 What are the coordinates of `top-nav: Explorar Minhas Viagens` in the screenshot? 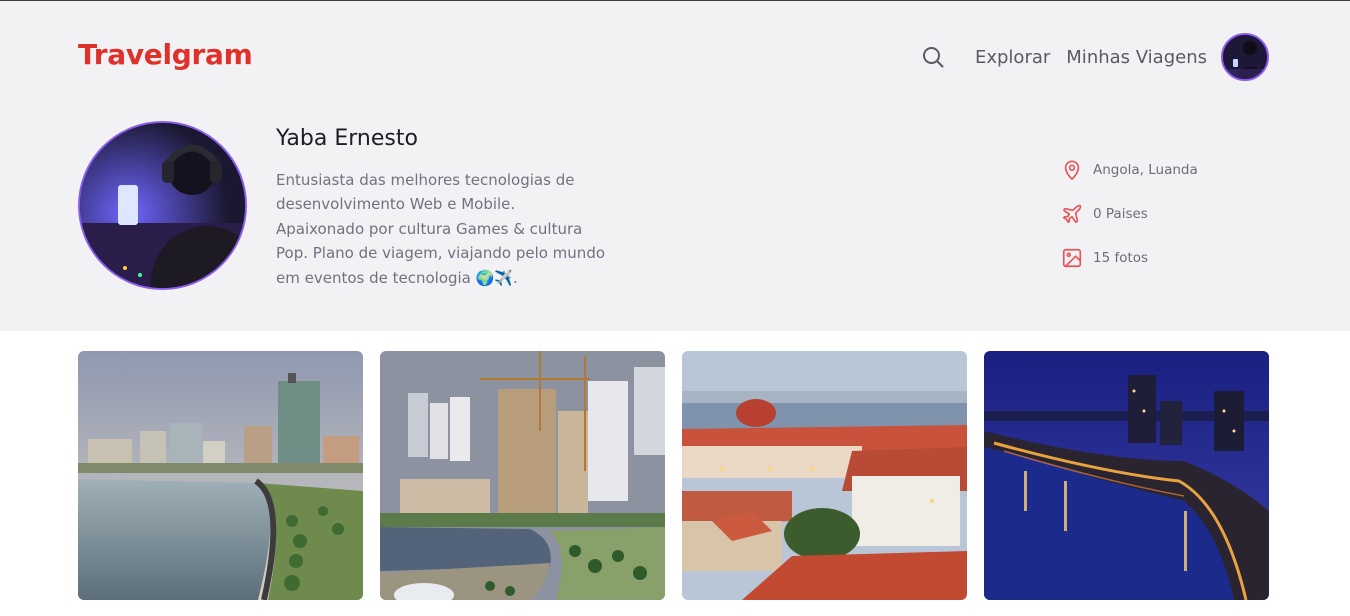 It's located at (1095, 57).